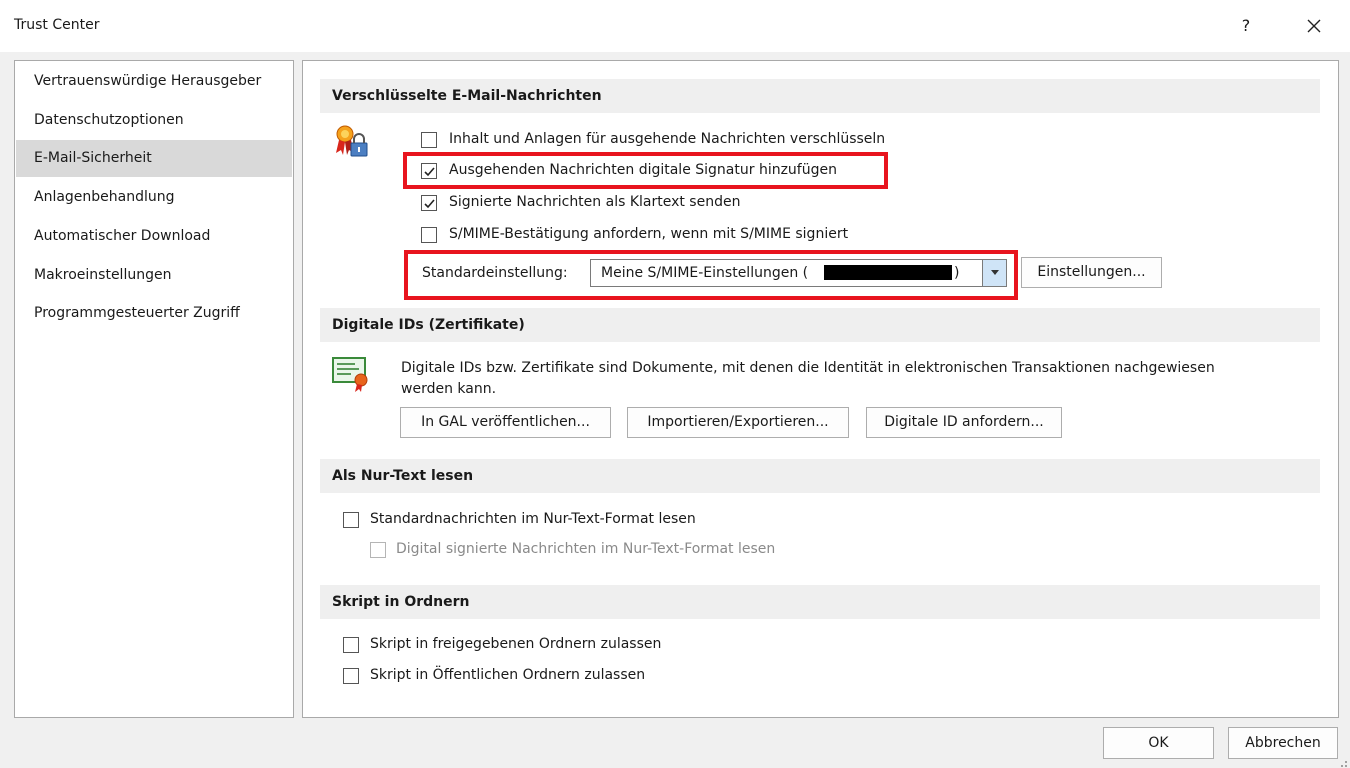  I want to click on sidebar-item-programmatic-access: Programmgesteuerter Zugriff, so click(154, 313).